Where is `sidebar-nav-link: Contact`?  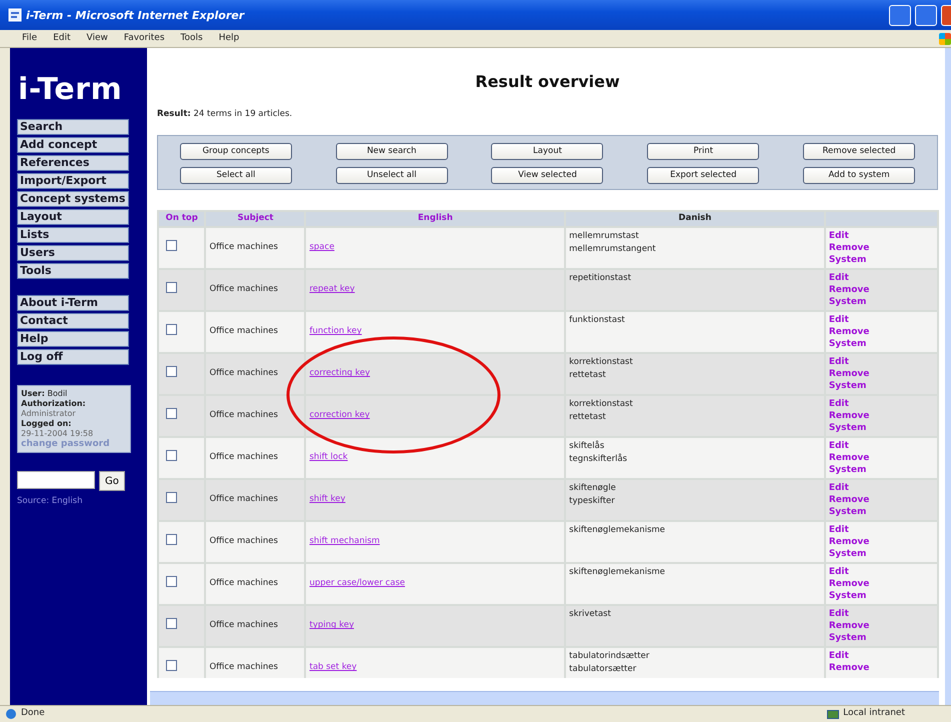 sidebar-nav-link: Contact is located at coordinates (73, 321).